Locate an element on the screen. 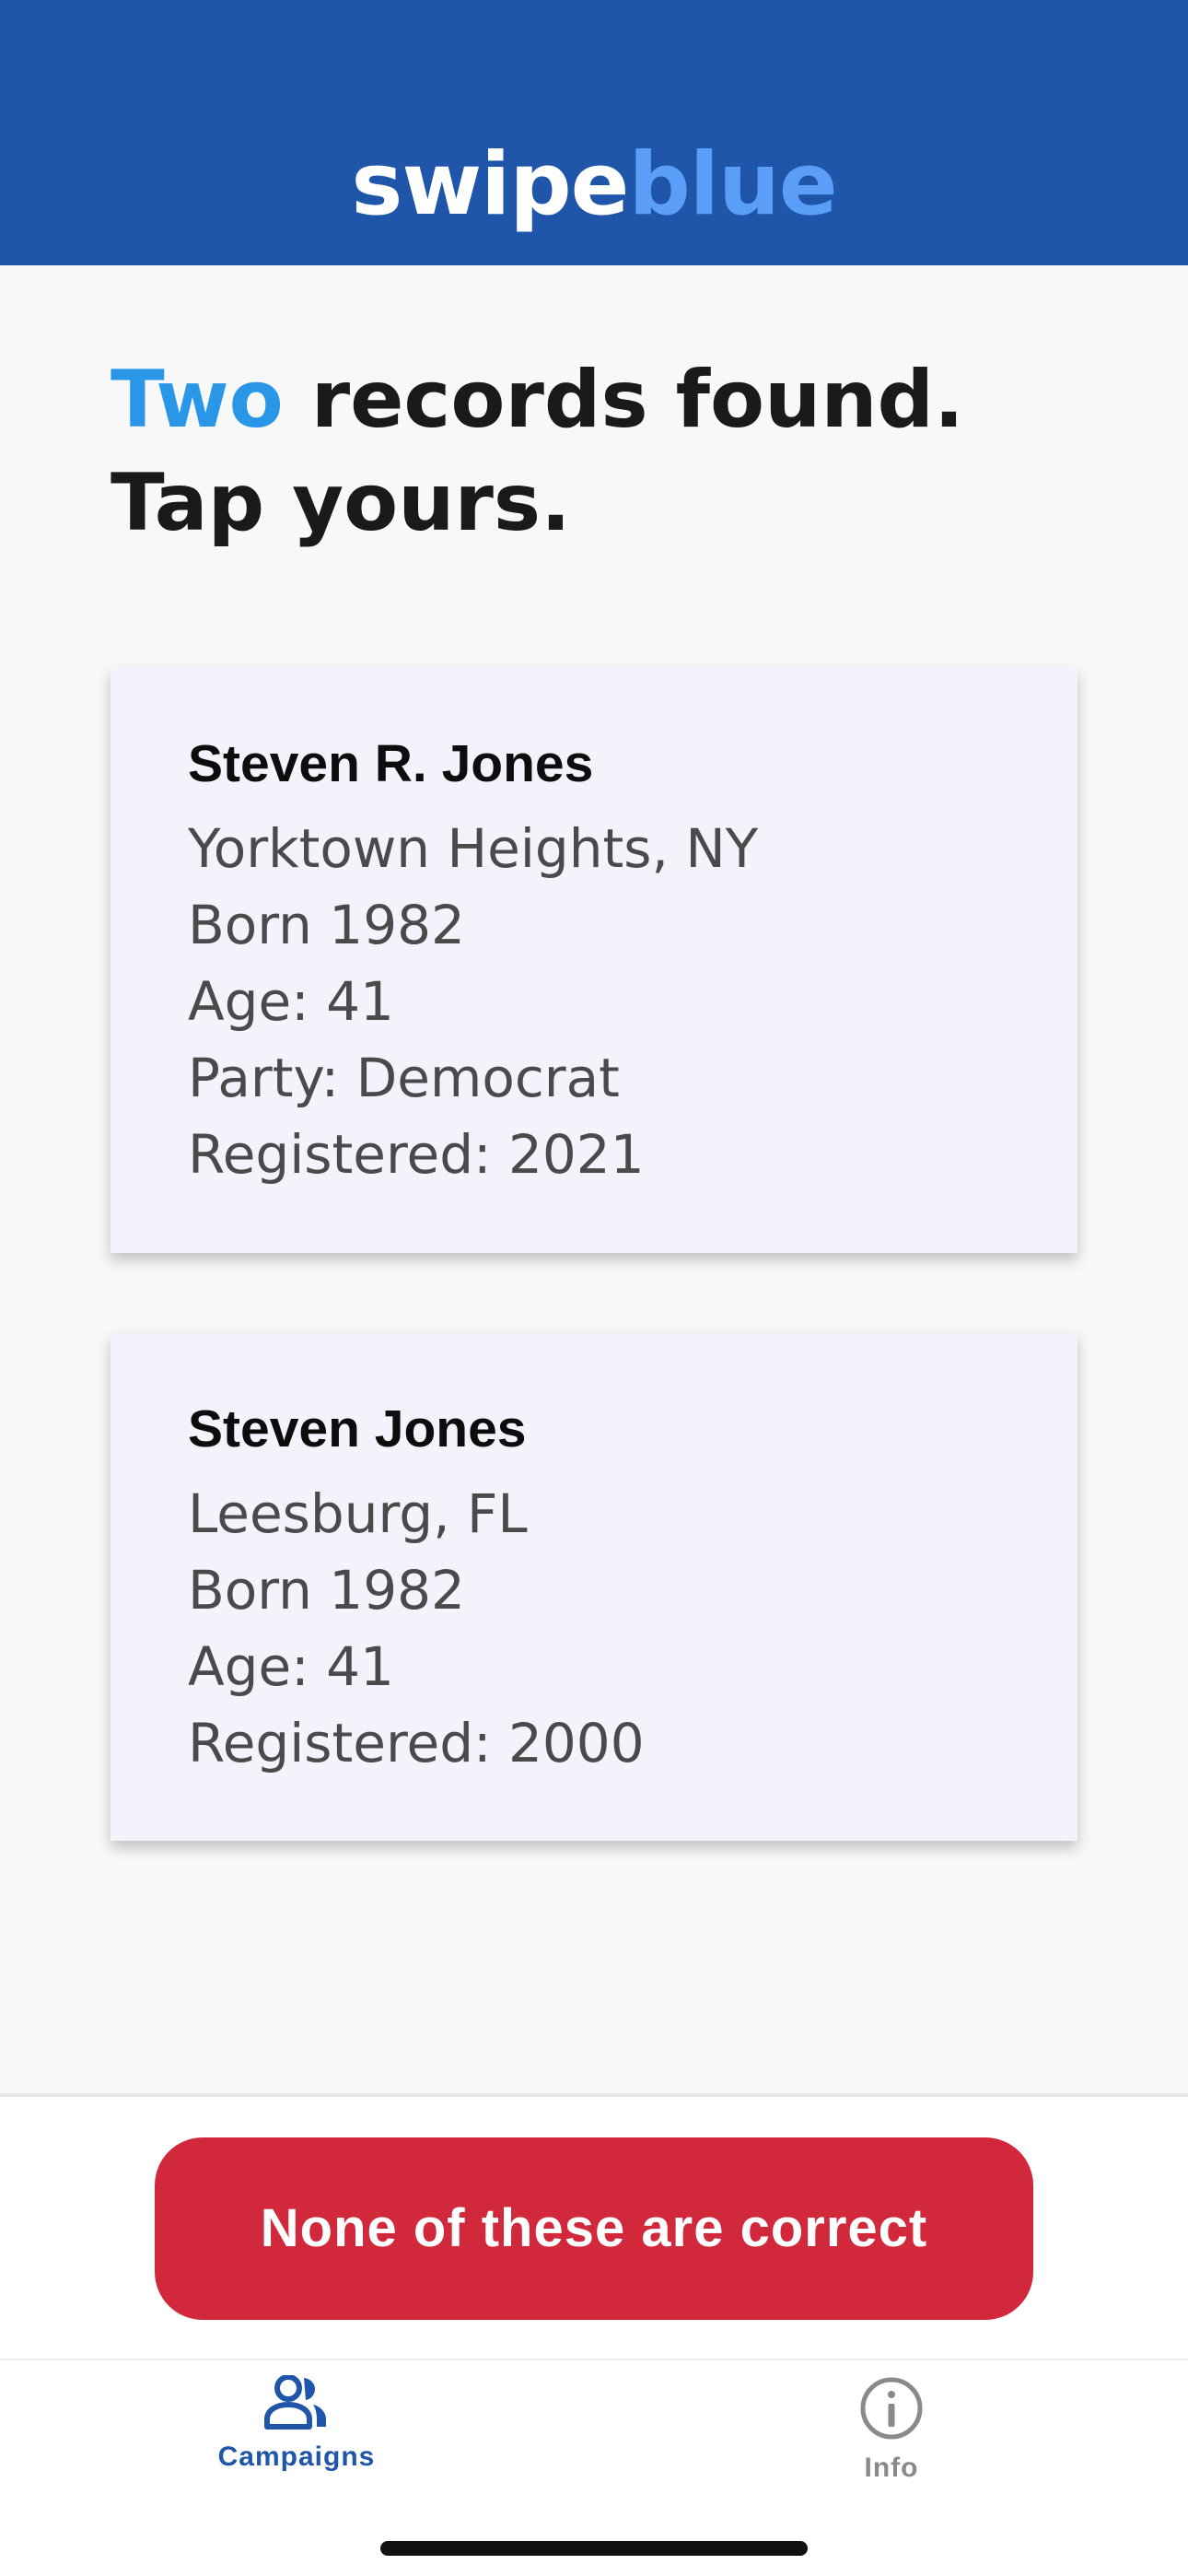 The image size is (1188, 2576). tab-label-campaigns: Campaigns is located at coordinates (296, 2456).